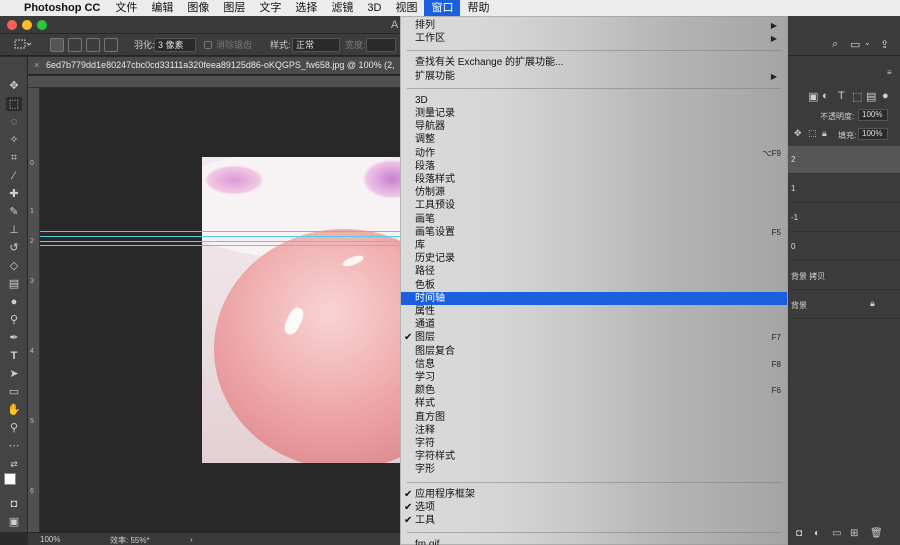 The image size is (900, 545). Describe the element at coordinates (14, 104) in the screenshot. I see `marquee-tool-icon: ⬚` at that location.